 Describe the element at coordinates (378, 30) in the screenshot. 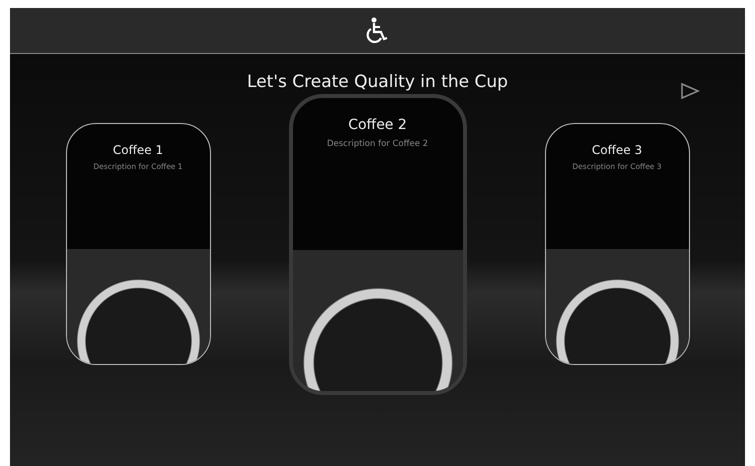

I see `wheelchair-icon` at that location.